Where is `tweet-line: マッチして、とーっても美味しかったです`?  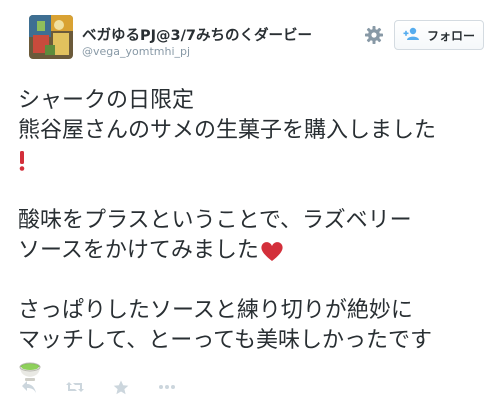
tweet-line: マッチして、とーっても美味しかったです is located at coordinates (225, 340).